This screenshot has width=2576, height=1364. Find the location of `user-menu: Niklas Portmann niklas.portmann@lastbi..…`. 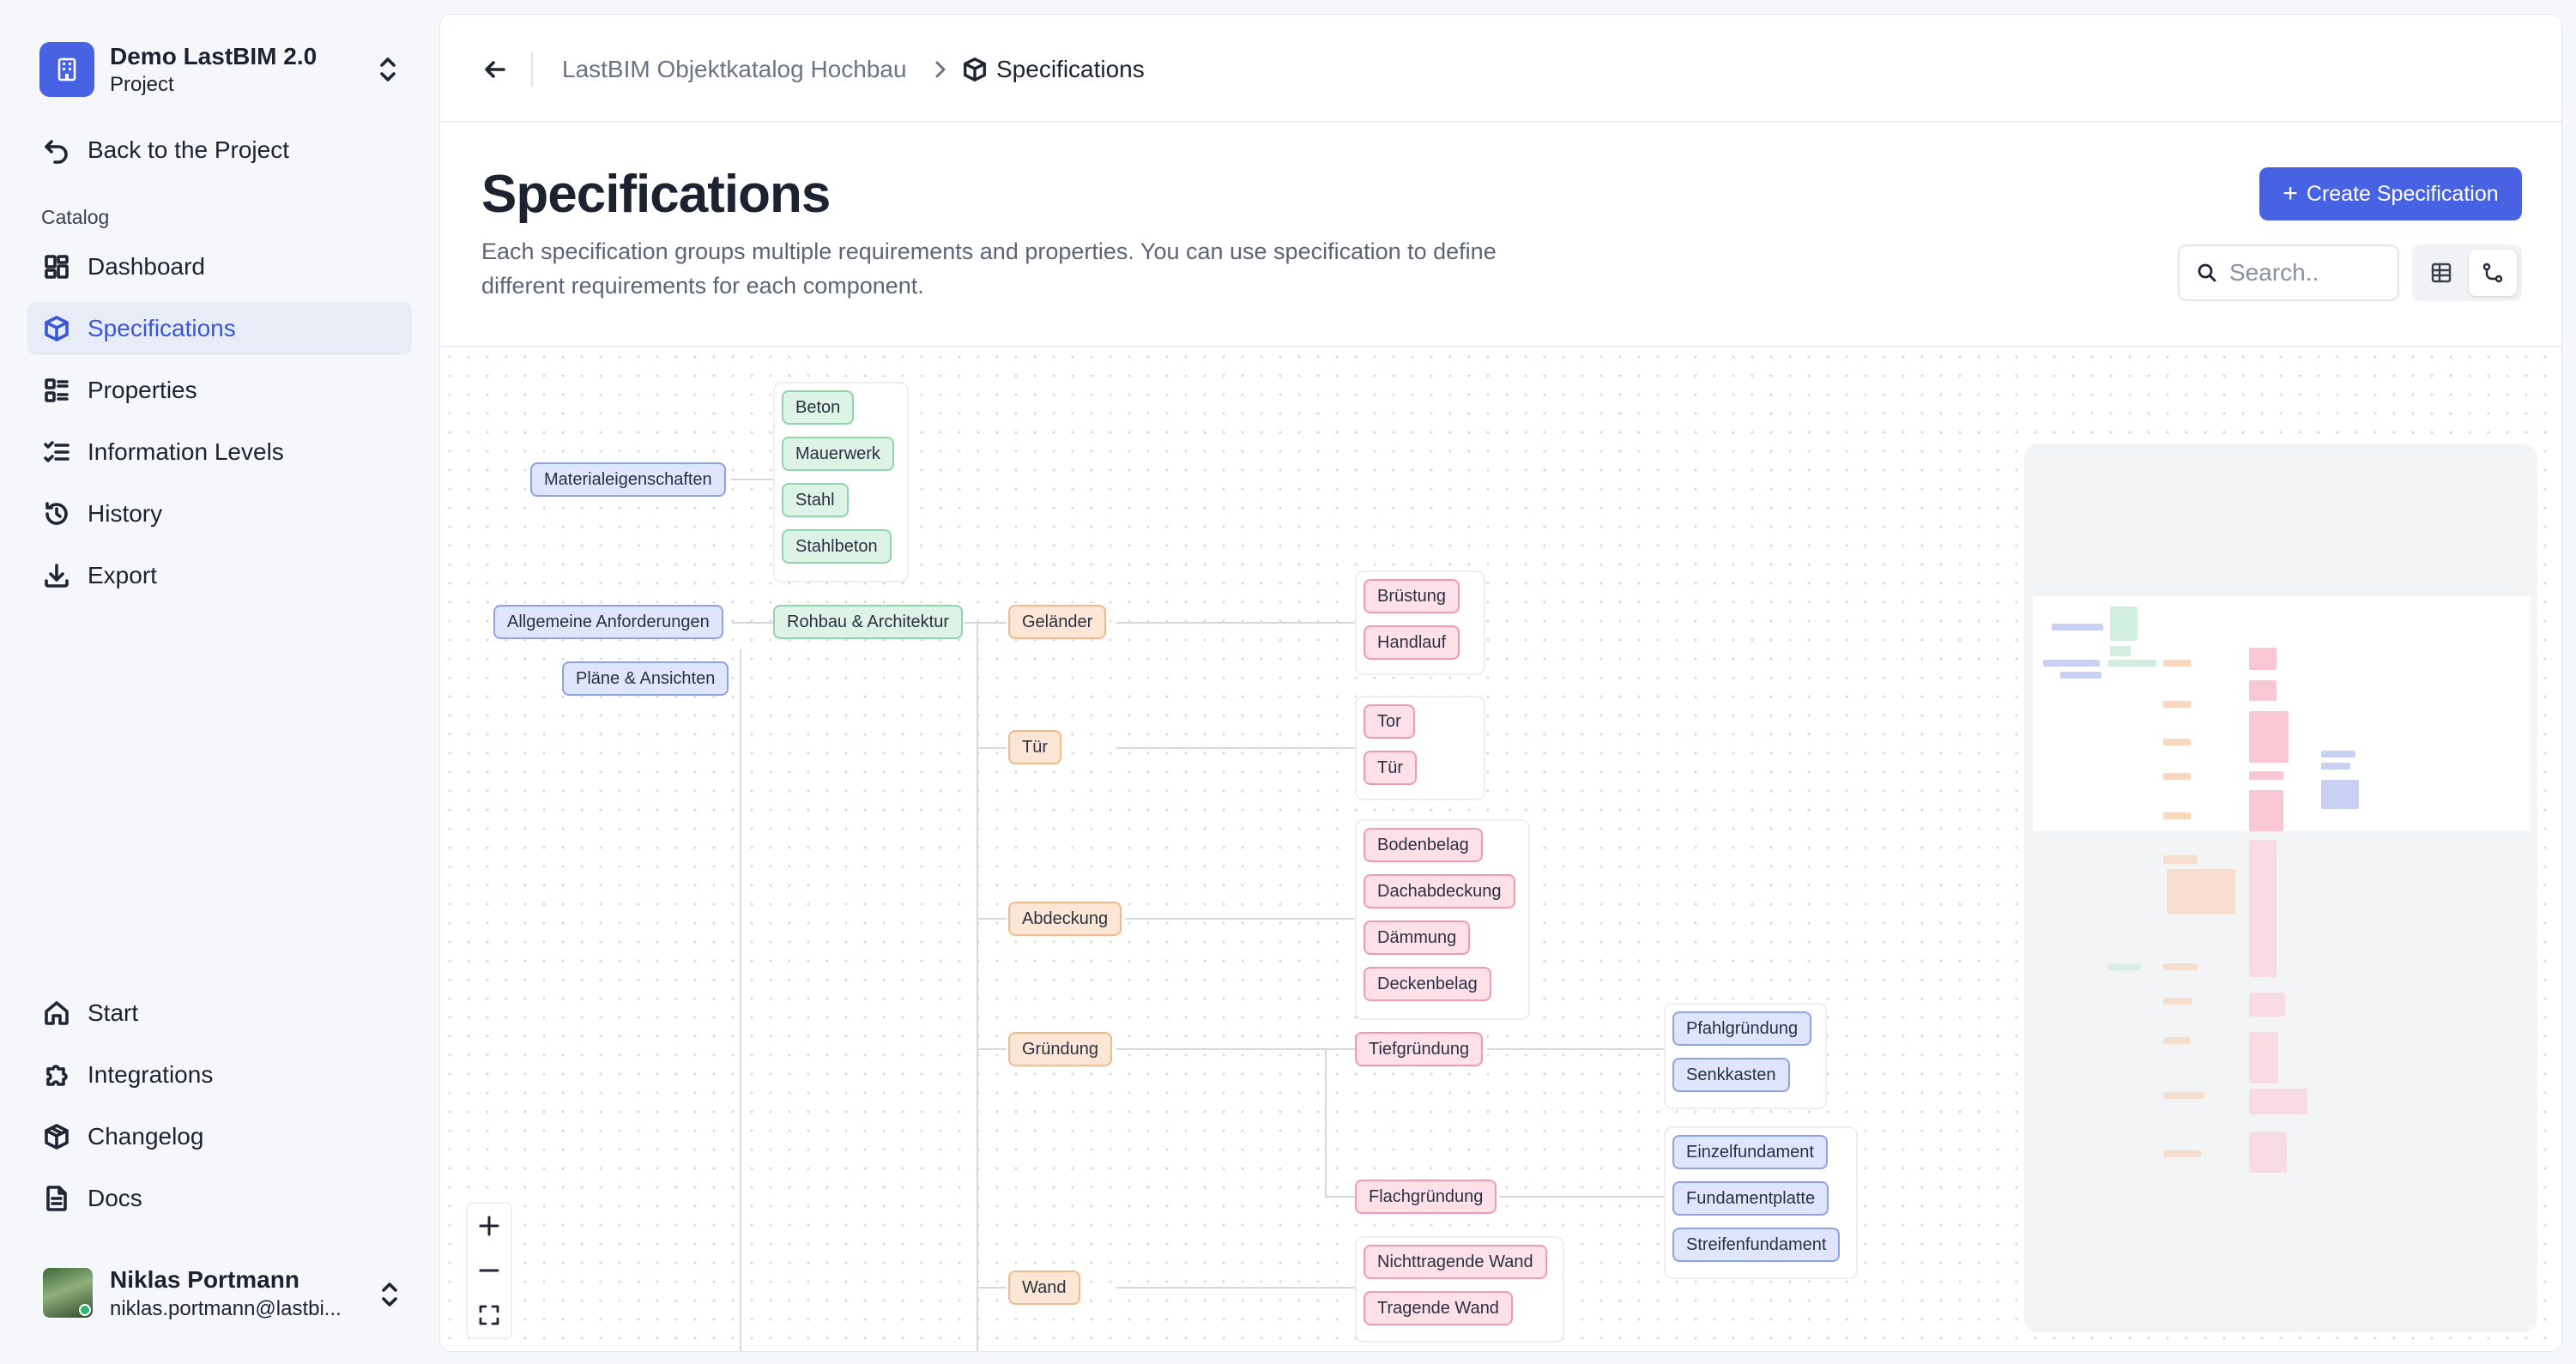

user-menu: Niklas Portmann niklas.portmann@lastbi..… is located at coordinates (221, 1293).